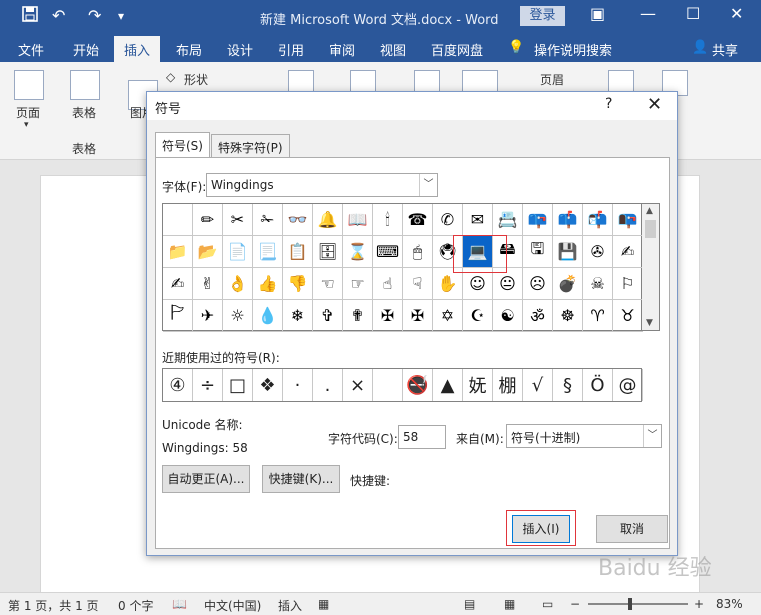 The image size is (761, 615). Describe the element at coordinates (388, 252) in the screenshot. I see `symbol-cell: ⌨` at that location.